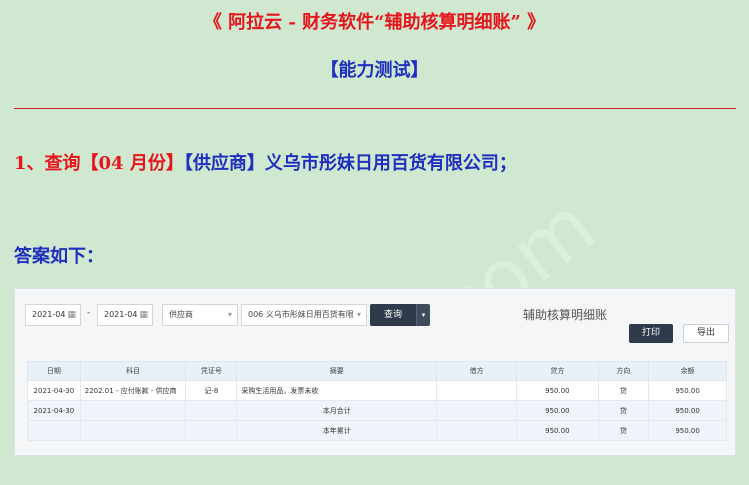  I want to click on table-row: 2021-04-30 本月合计 950.00 贷 950.00, so click(377, 410).